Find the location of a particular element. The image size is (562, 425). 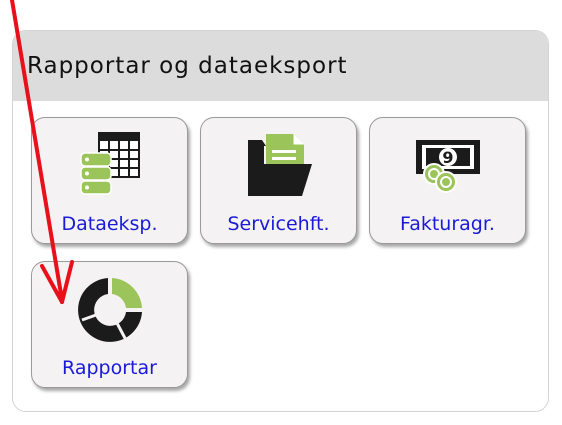

data-export-icon is located at coordinates (109, 166).